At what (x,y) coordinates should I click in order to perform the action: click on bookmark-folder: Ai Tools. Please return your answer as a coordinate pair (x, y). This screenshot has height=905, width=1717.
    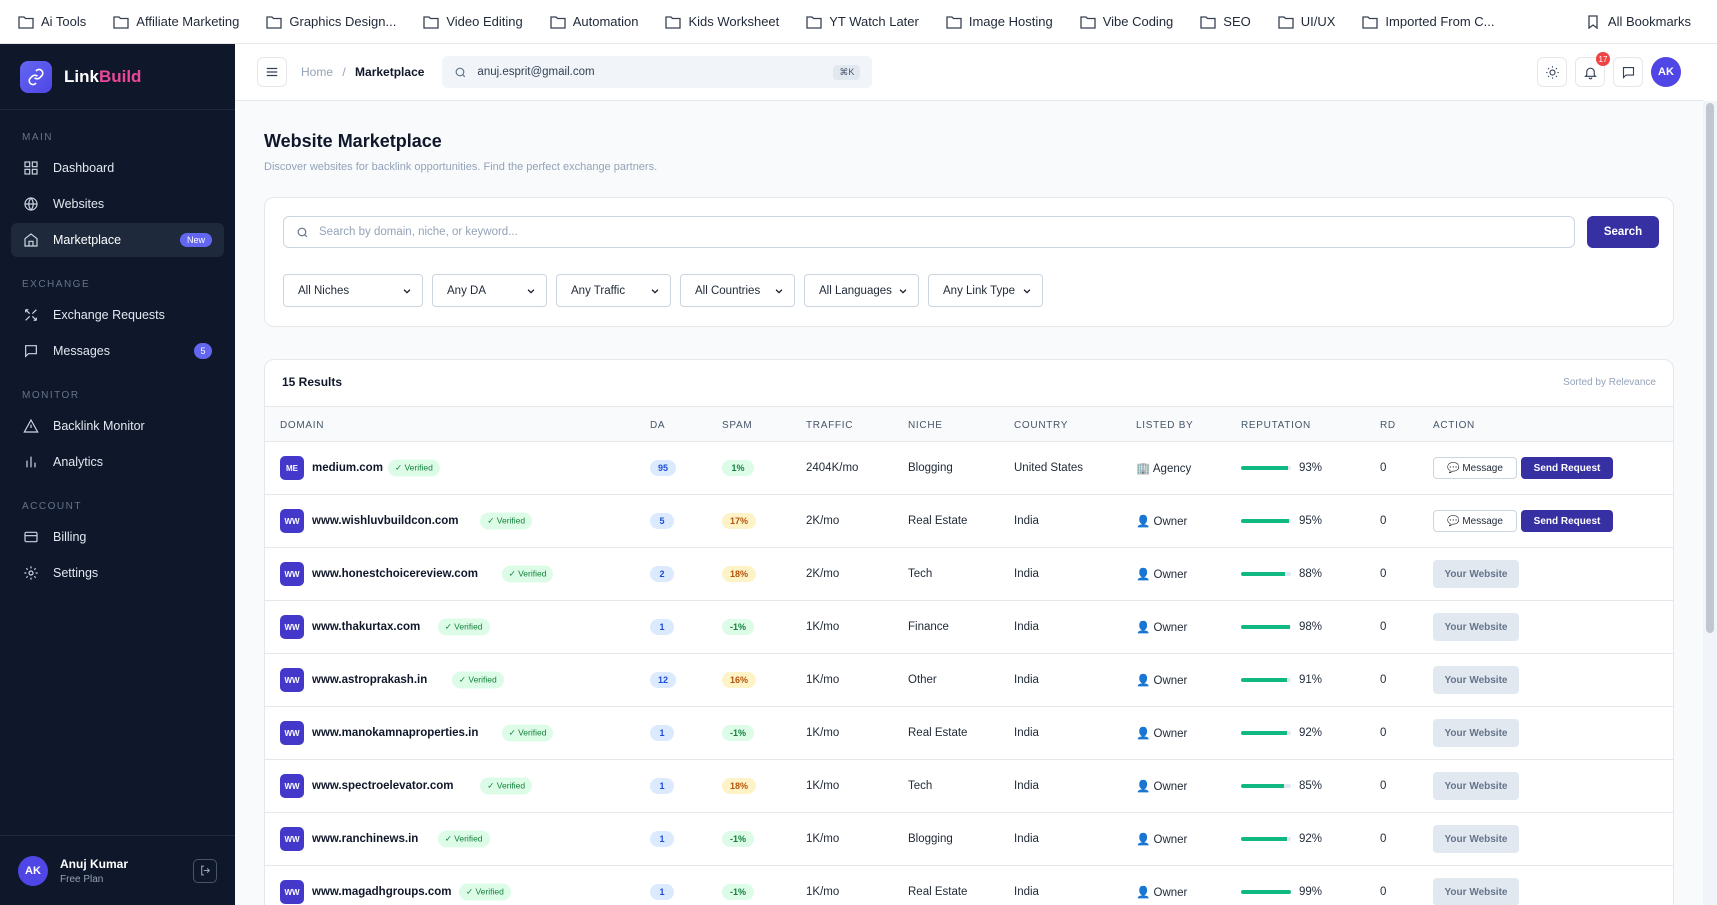
    Looking at the image, I should click on (52, 21).